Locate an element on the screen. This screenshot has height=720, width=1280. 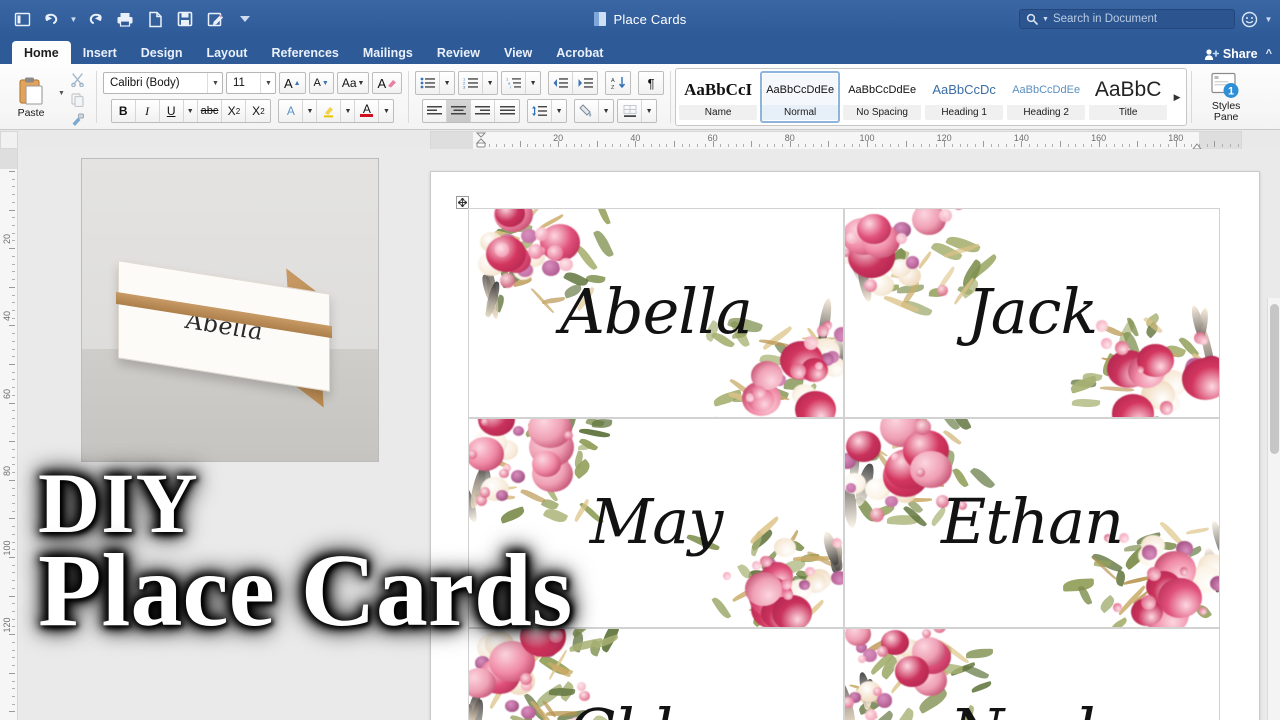
font-size-caret-icon: ▼ is located at coordinates (266, 83).